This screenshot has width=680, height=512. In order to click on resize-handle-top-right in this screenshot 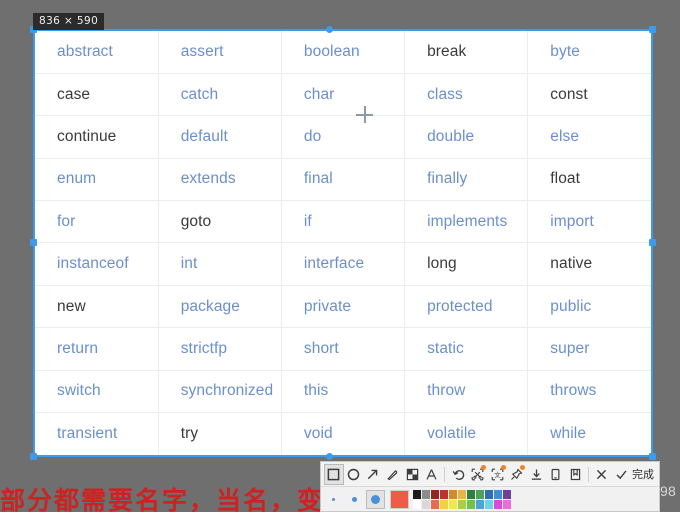, I will do `click(652, 29)`.